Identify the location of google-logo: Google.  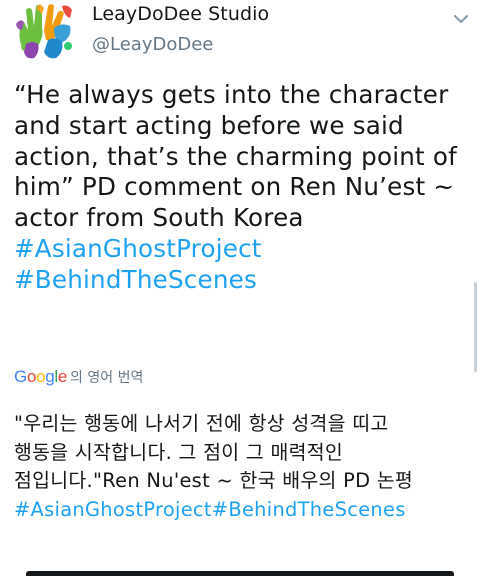
(40, 377).